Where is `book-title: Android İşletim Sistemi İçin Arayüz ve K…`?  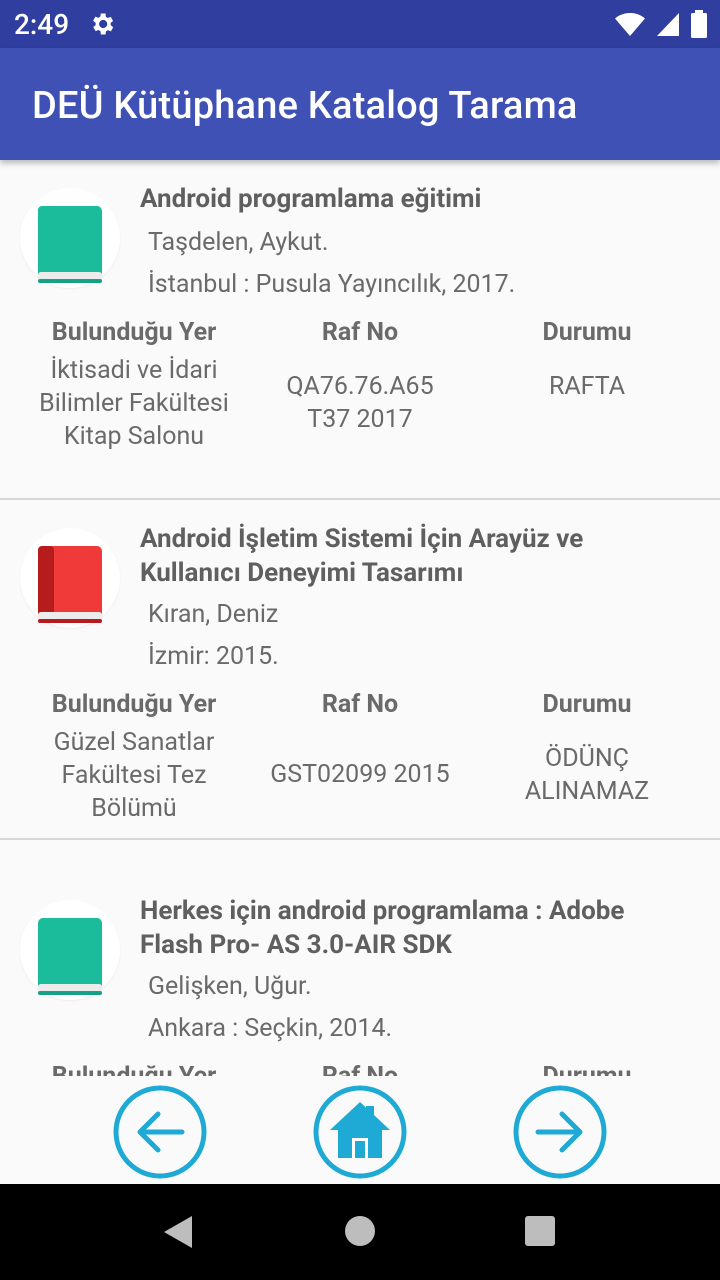 book-title: Android İşletim Sistemi İçin Arayüz ve K… is located at coordinates (362, 556).